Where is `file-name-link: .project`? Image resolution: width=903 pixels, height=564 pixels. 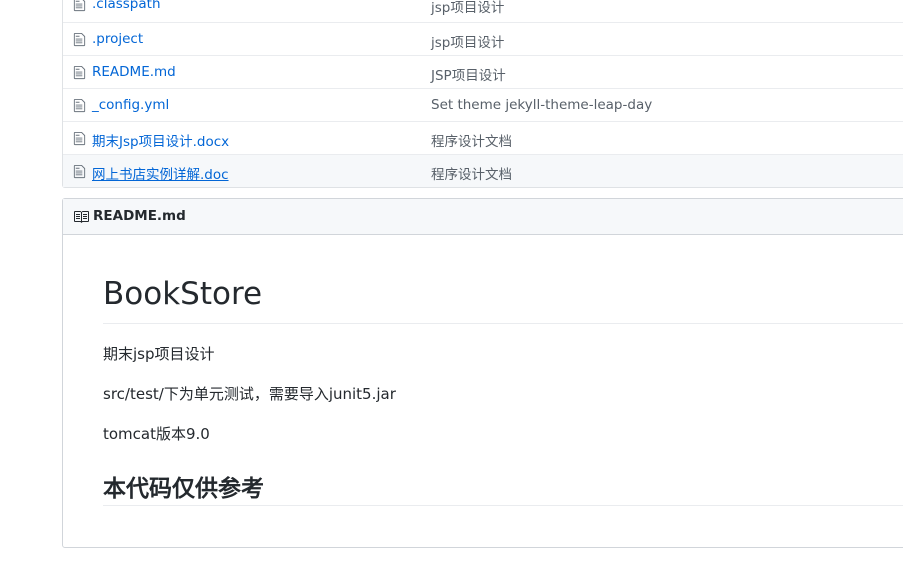 file-name-link: .project is located at coordinates (117, 39).